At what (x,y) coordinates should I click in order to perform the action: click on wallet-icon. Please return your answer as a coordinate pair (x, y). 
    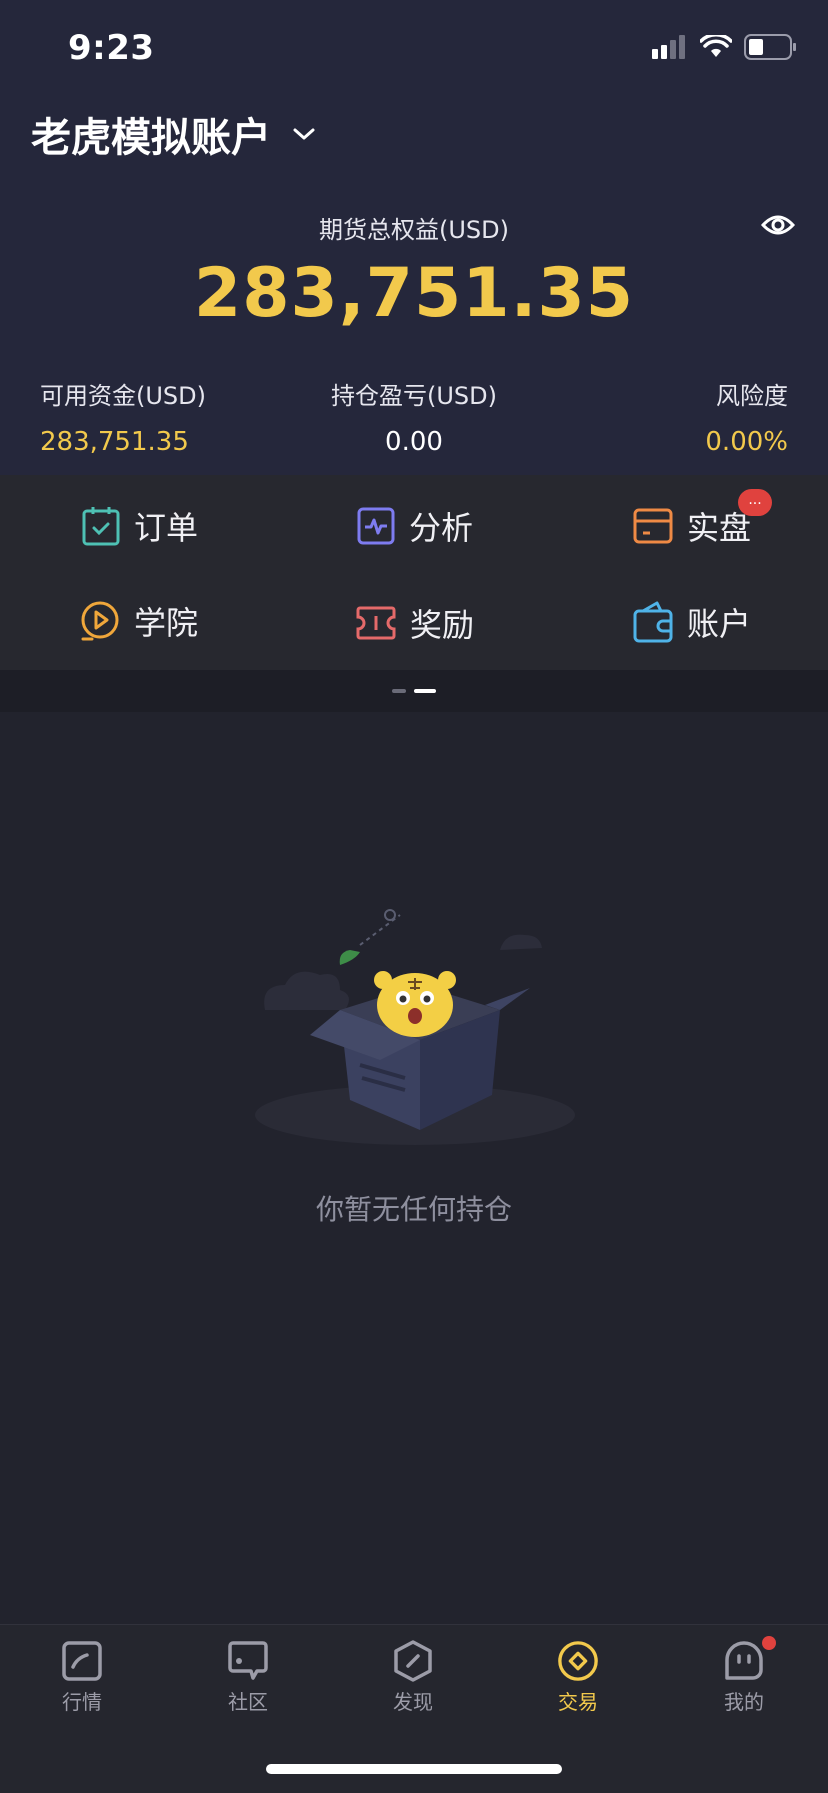
    Looking at the image, I should click on (653, 622).